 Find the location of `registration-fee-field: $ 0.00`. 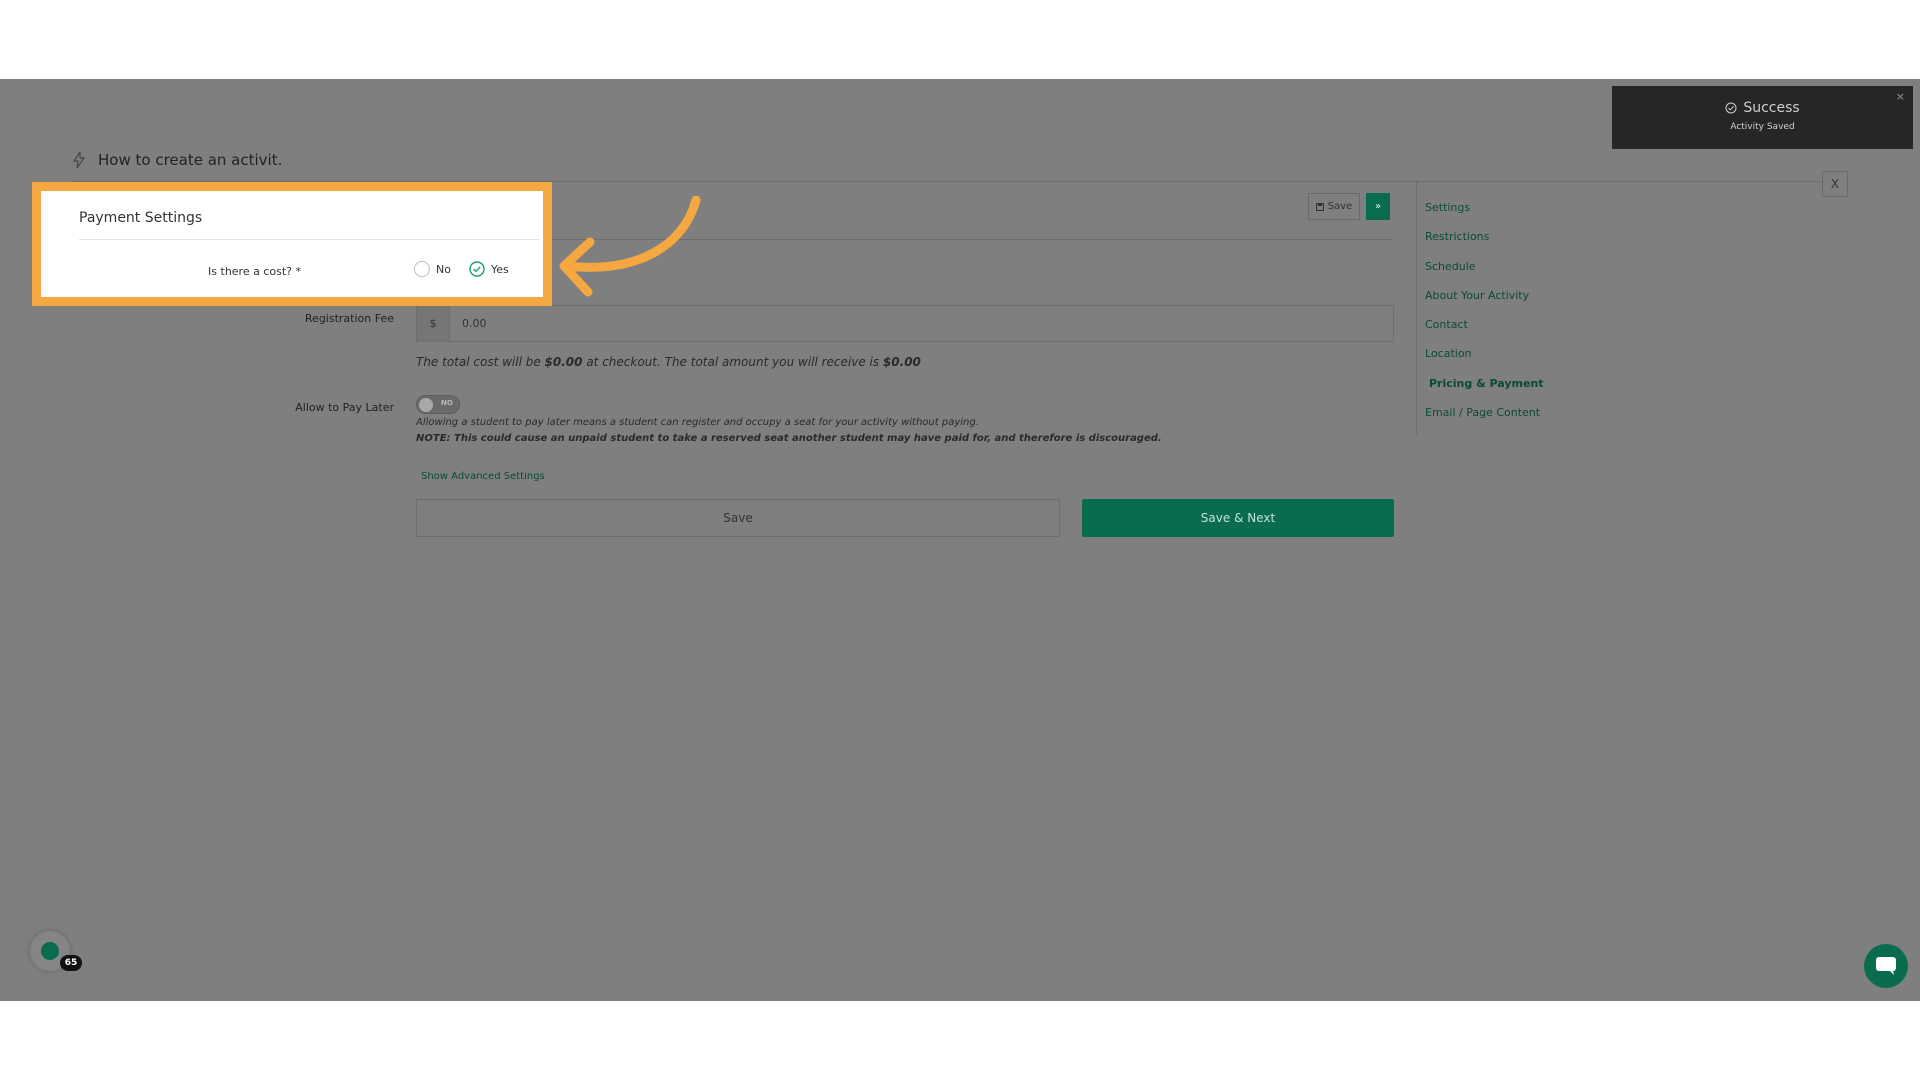

registration-fee-field: $ 0.00 is located at coordinates (905, 323).